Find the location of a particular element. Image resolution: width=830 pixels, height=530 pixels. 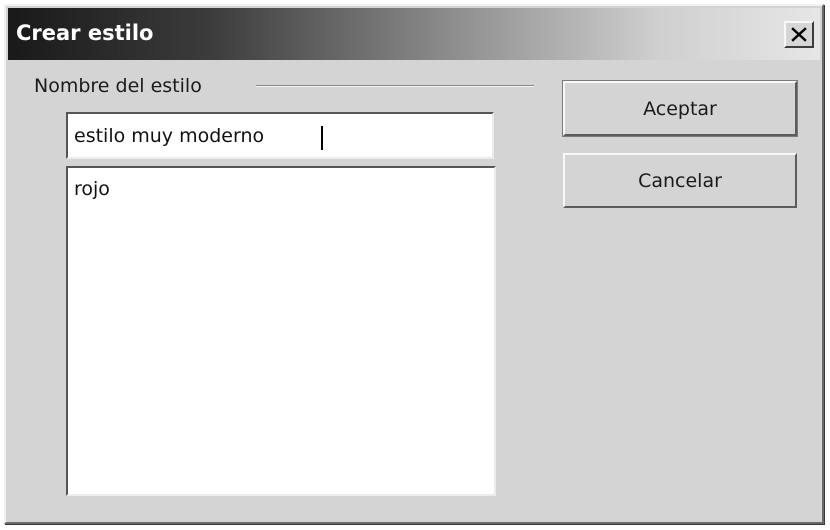

close-button is located at coordinates (799, 34).